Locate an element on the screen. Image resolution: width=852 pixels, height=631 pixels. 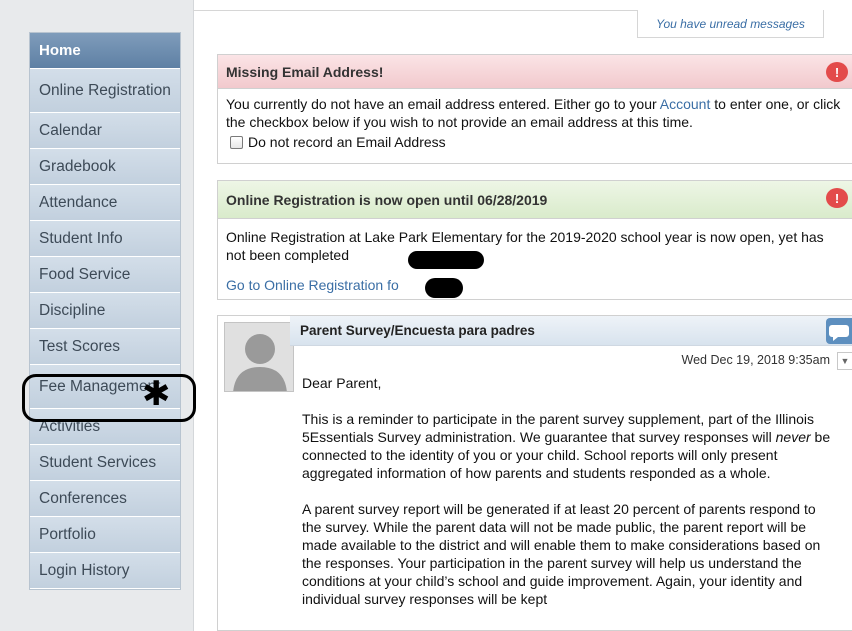
sidebar-item-attendance: Attendance is located at coordinates (105, 203).